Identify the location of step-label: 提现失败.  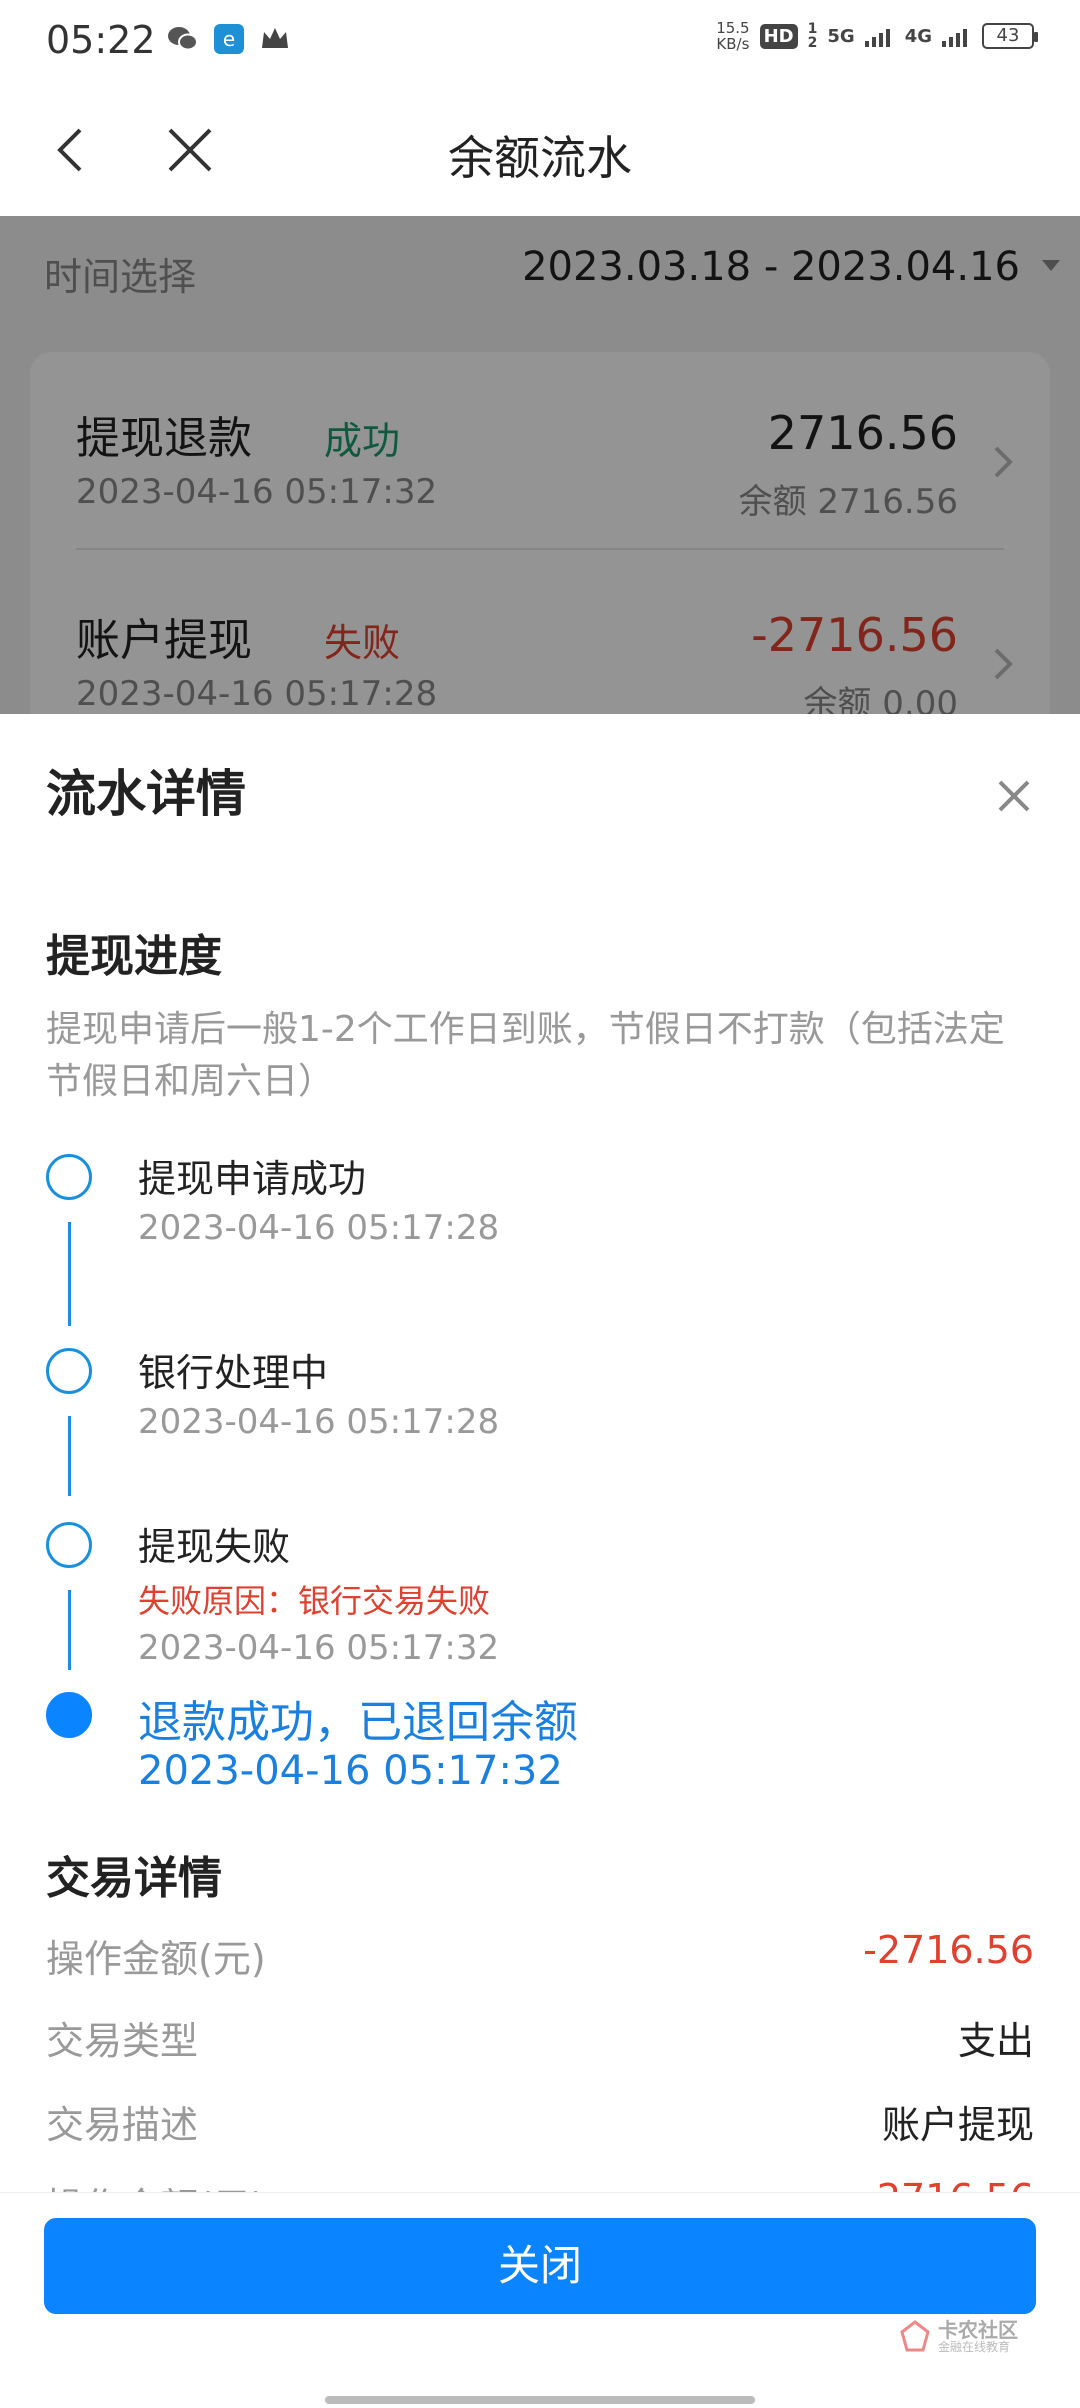
(214, 1547).